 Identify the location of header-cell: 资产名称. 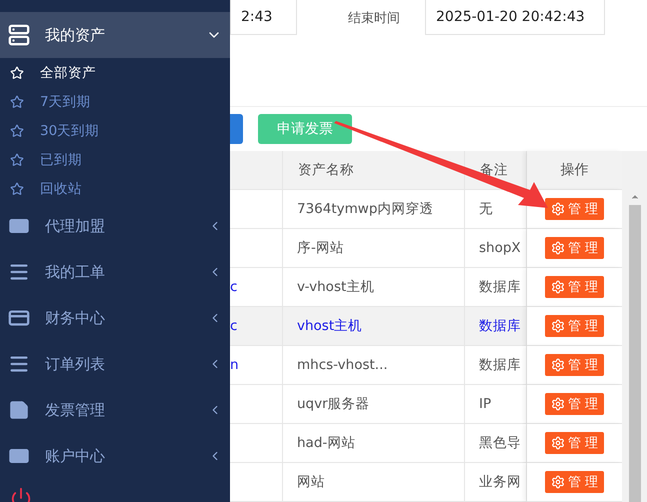
(374, 170).